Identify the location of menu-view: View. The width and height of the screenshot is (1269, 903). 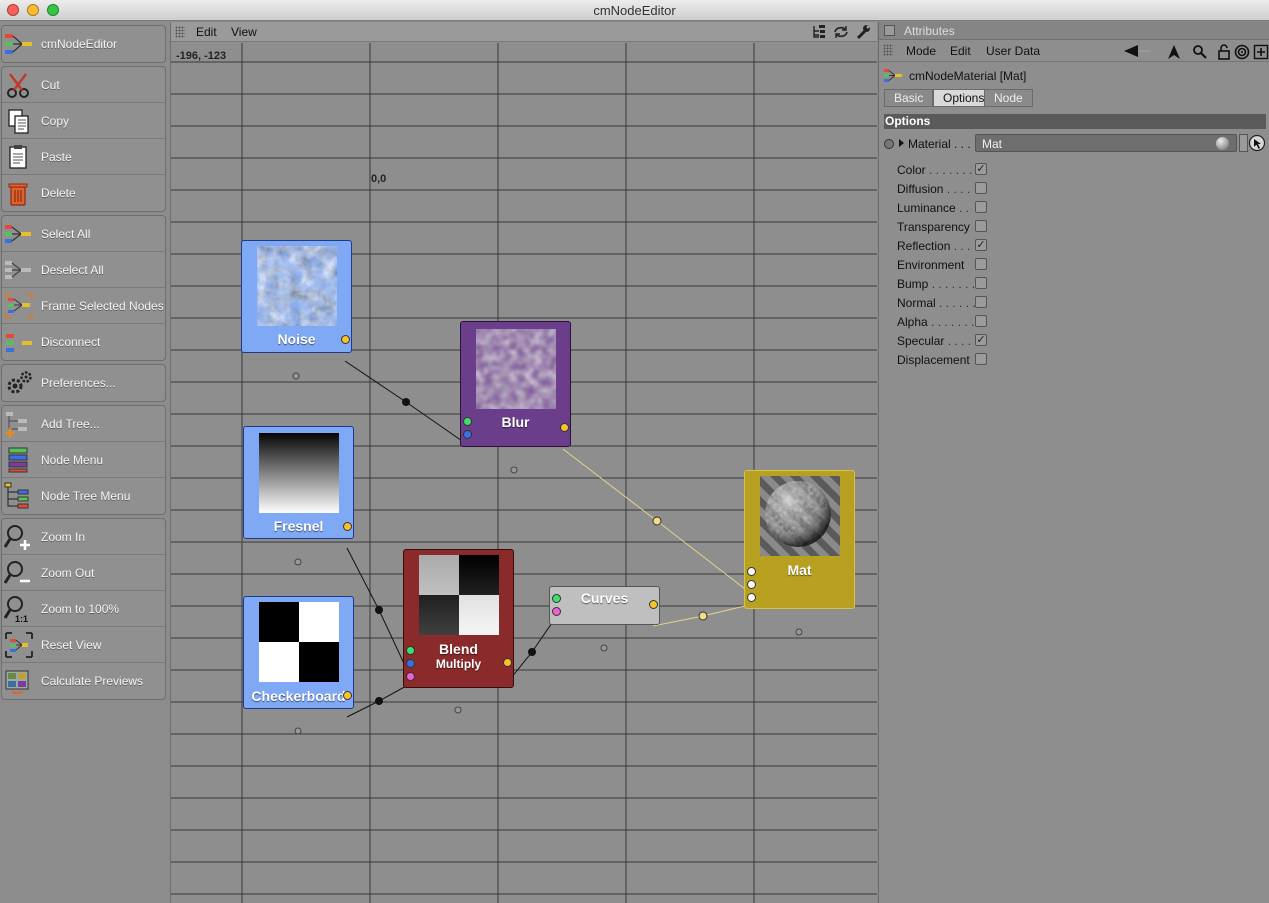
(244, 32).